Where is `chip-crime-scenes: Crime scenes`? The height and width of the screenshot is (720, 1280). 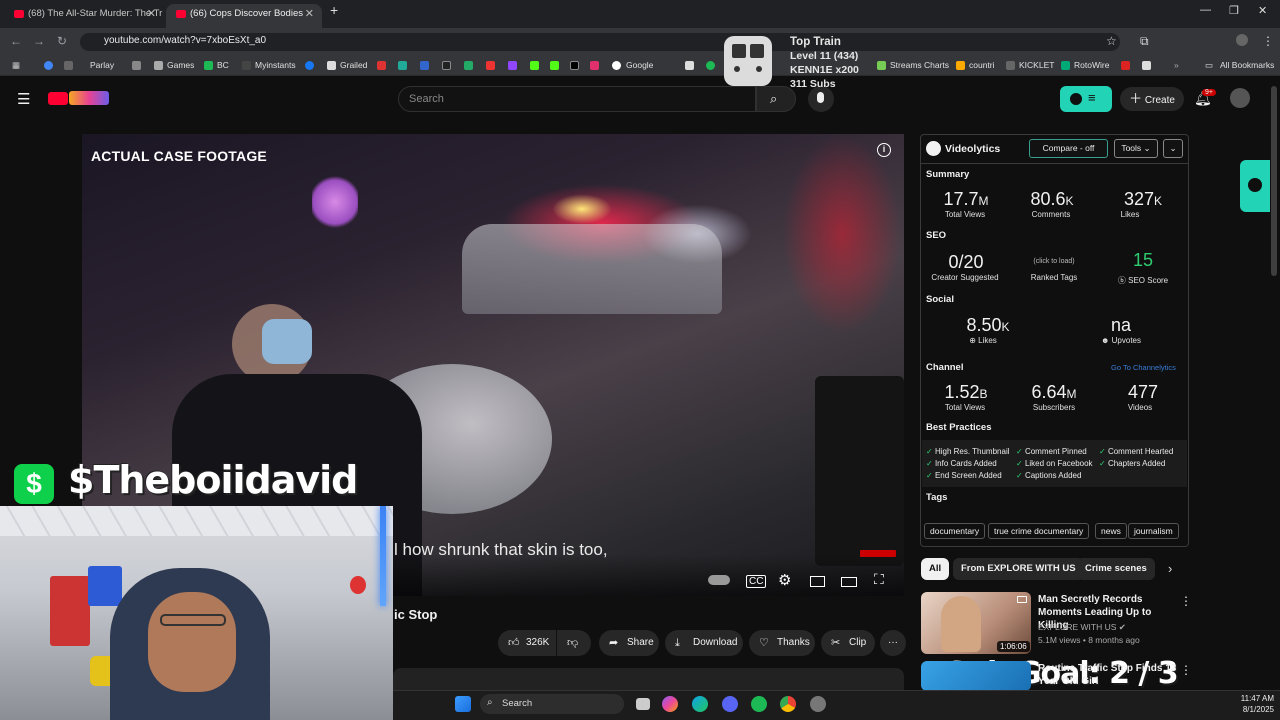
chip-crime-scenes: Crime scenes is located at coordinates (1116, 569).